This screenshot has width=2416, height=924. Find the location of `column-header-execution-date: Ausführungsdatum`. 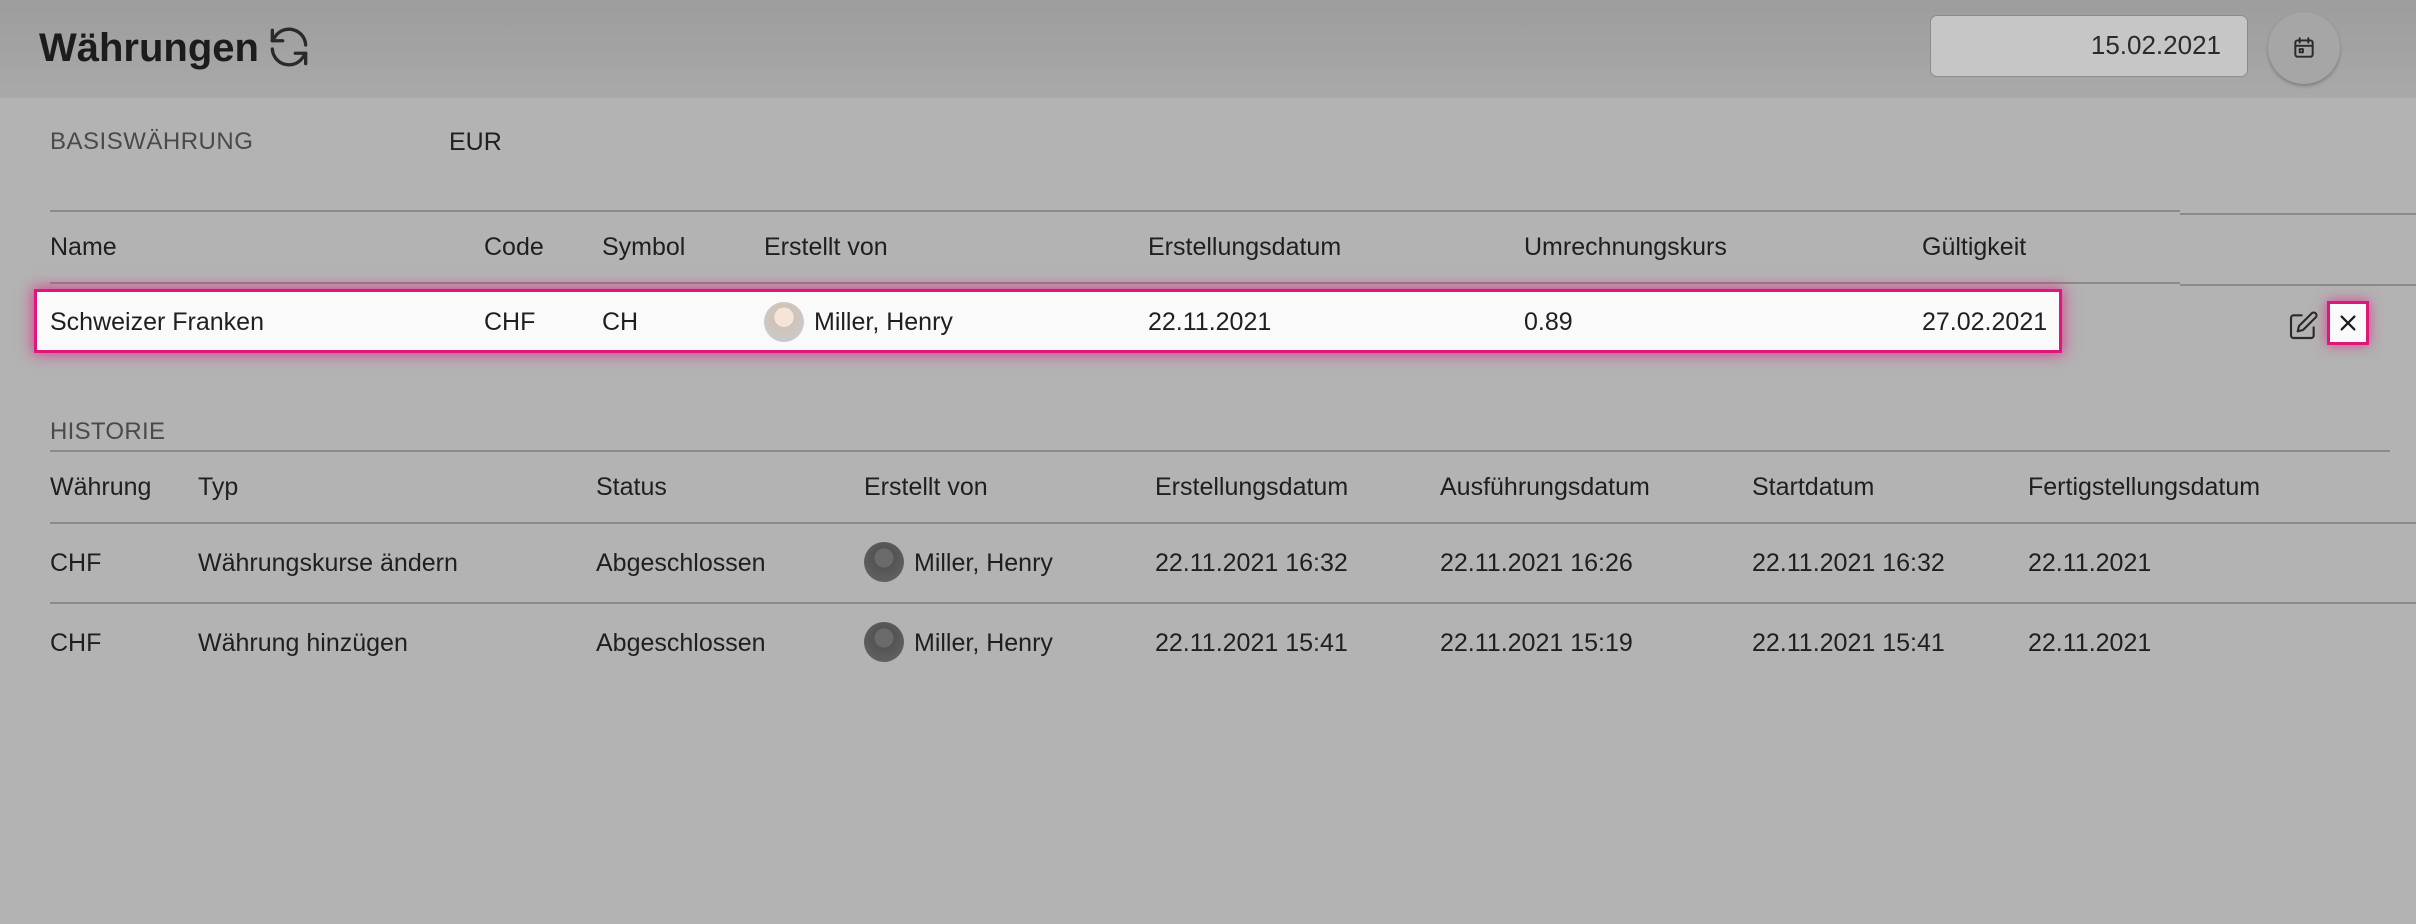

column-header-execution-date: Ausführungsdatum is located at coordinates (1545, 487).